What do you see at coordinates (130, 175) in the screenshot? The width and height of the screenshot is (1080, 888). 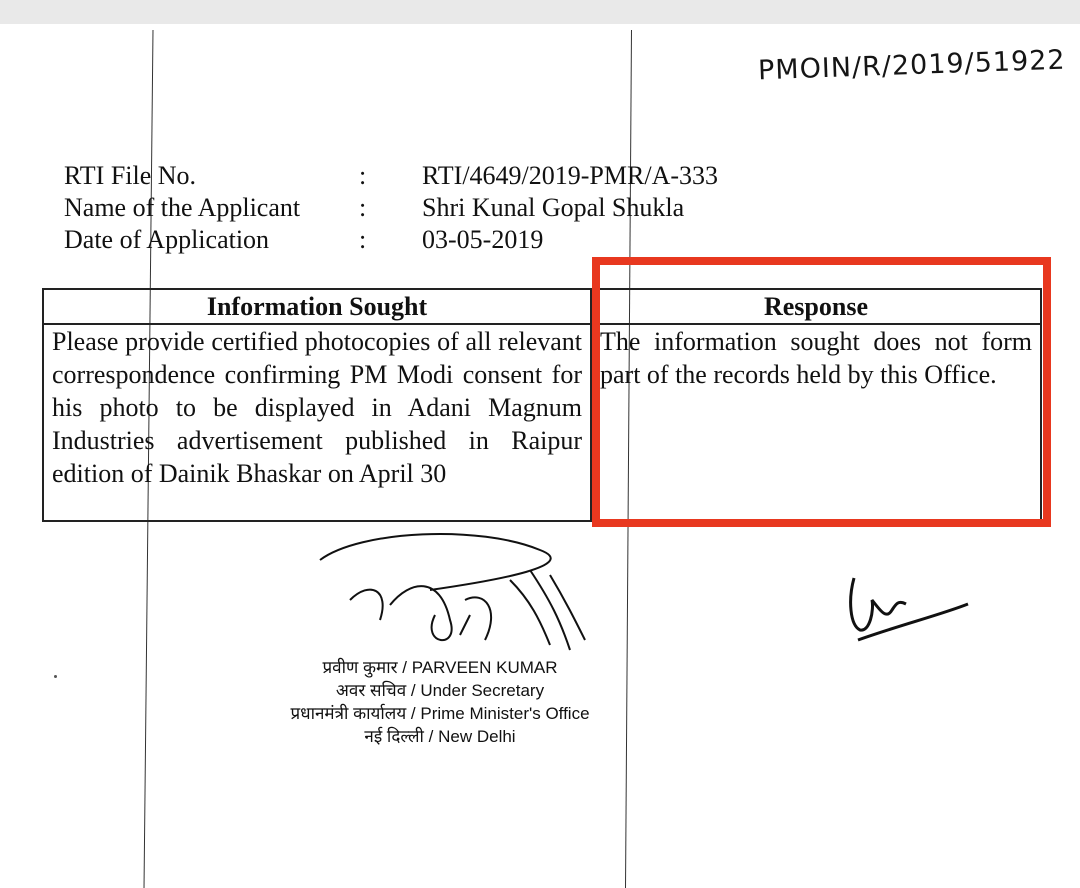 I see `rti-file-label: RTI File No.` at bounding box center [130, 175].